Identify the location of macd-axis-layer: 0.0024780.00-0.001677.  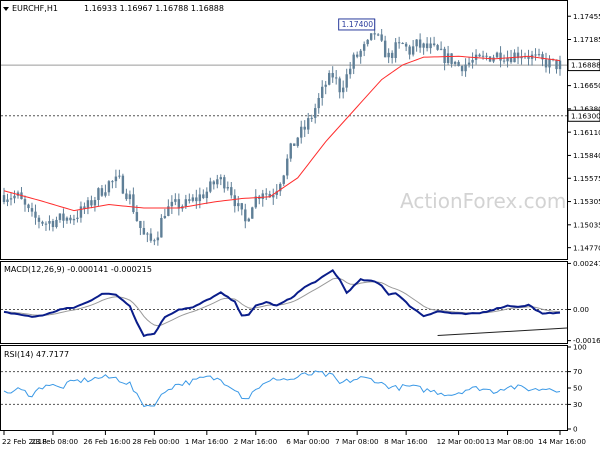
(583, 302).